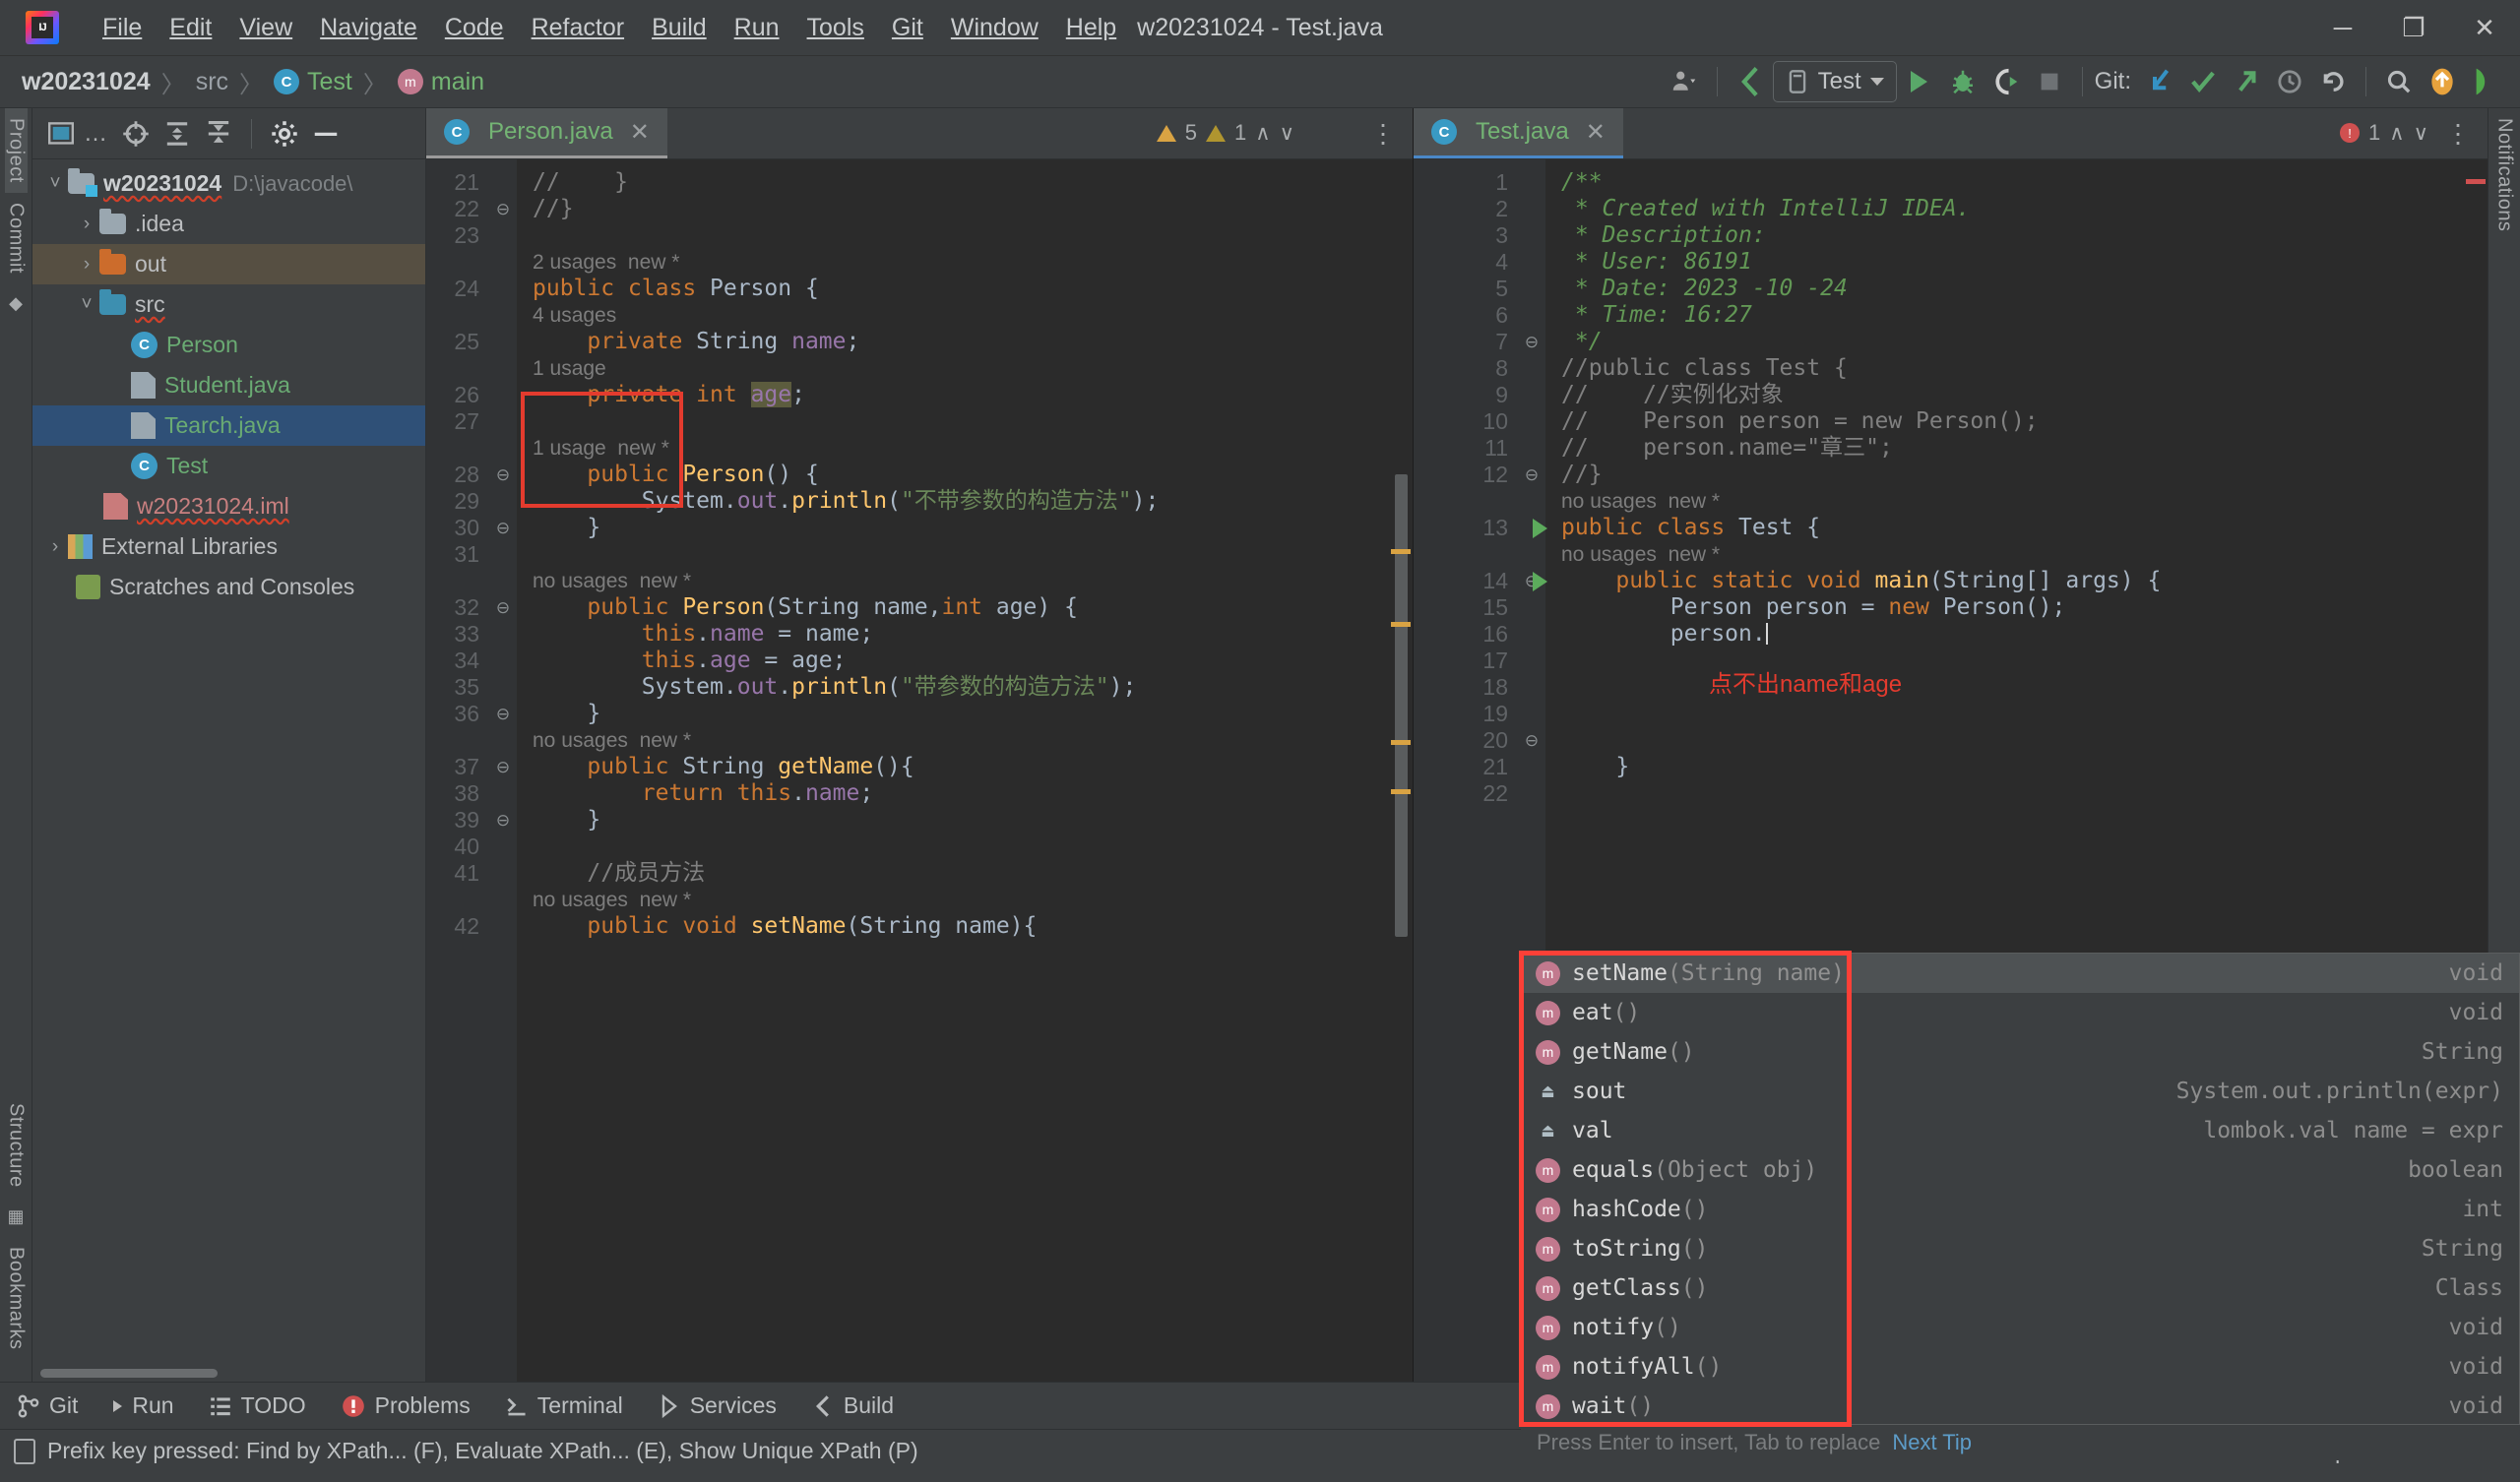 The width and height of the screenshot is (2520, 1482). What do you see at coordinates (907, 28) in the screenshot?
I see `menu-git: Git` at bounding box center [907, 28].